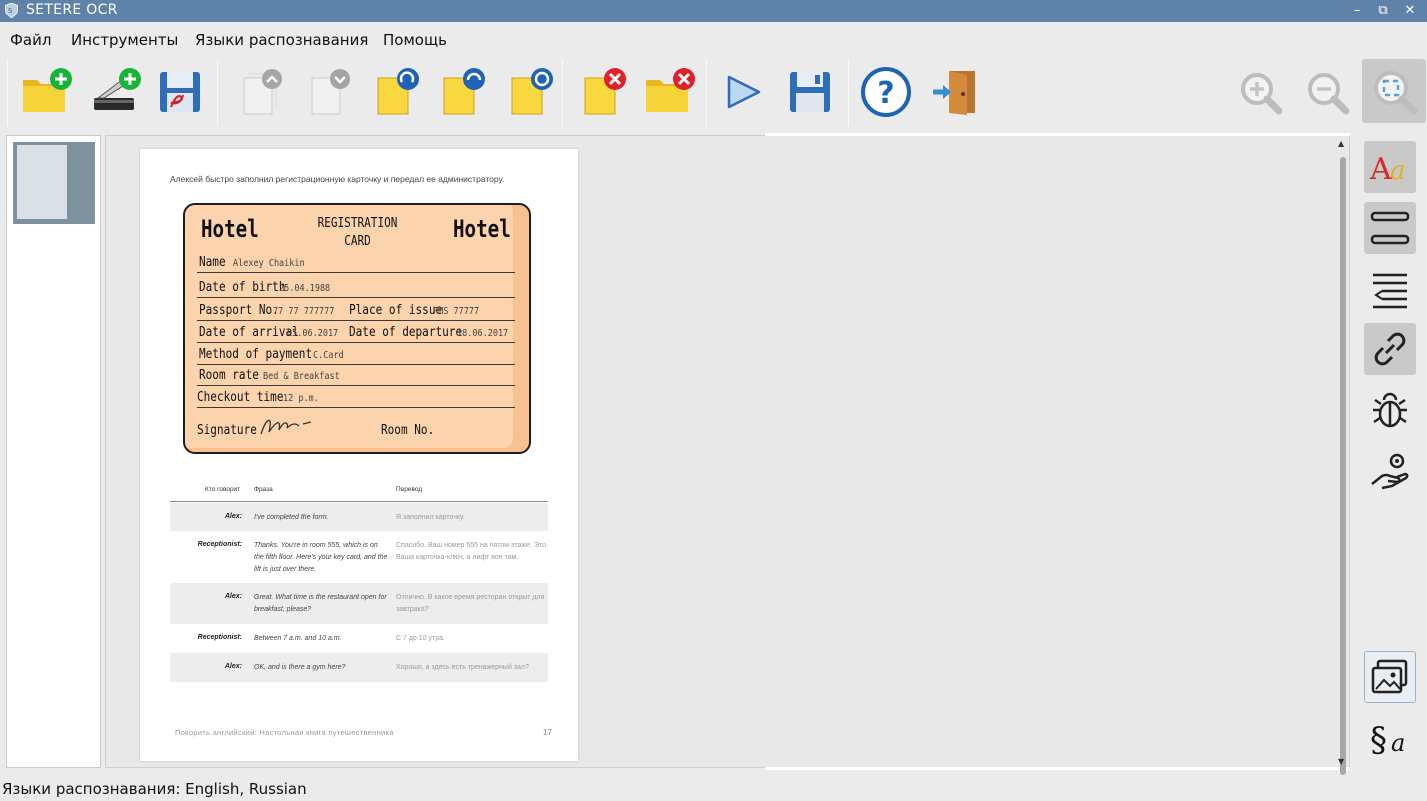 The height and width of the screenshot is (801, 1427). I want to click on save-button, so click(810, 92).